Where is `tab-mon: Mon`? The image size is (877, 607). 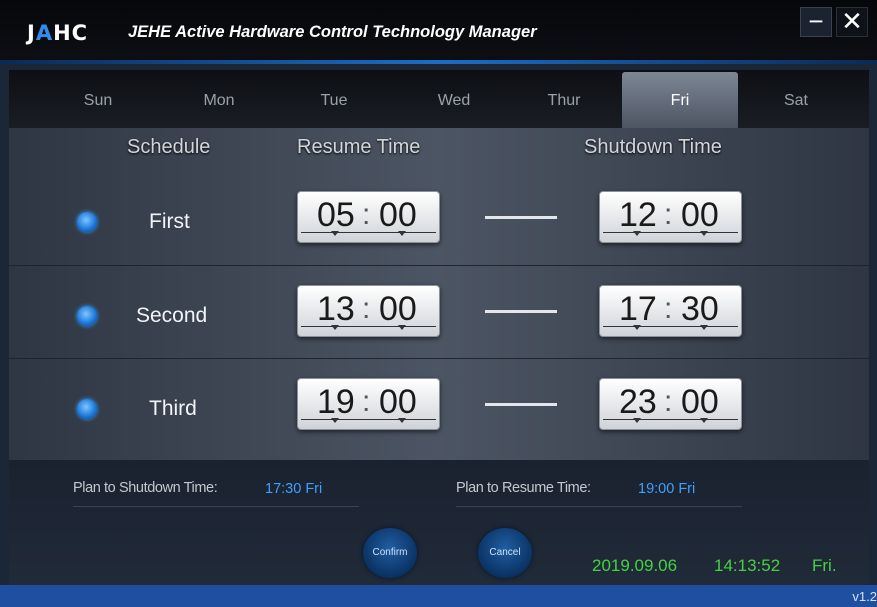 tab-mon: Mon is located at coordinates (219, 100).